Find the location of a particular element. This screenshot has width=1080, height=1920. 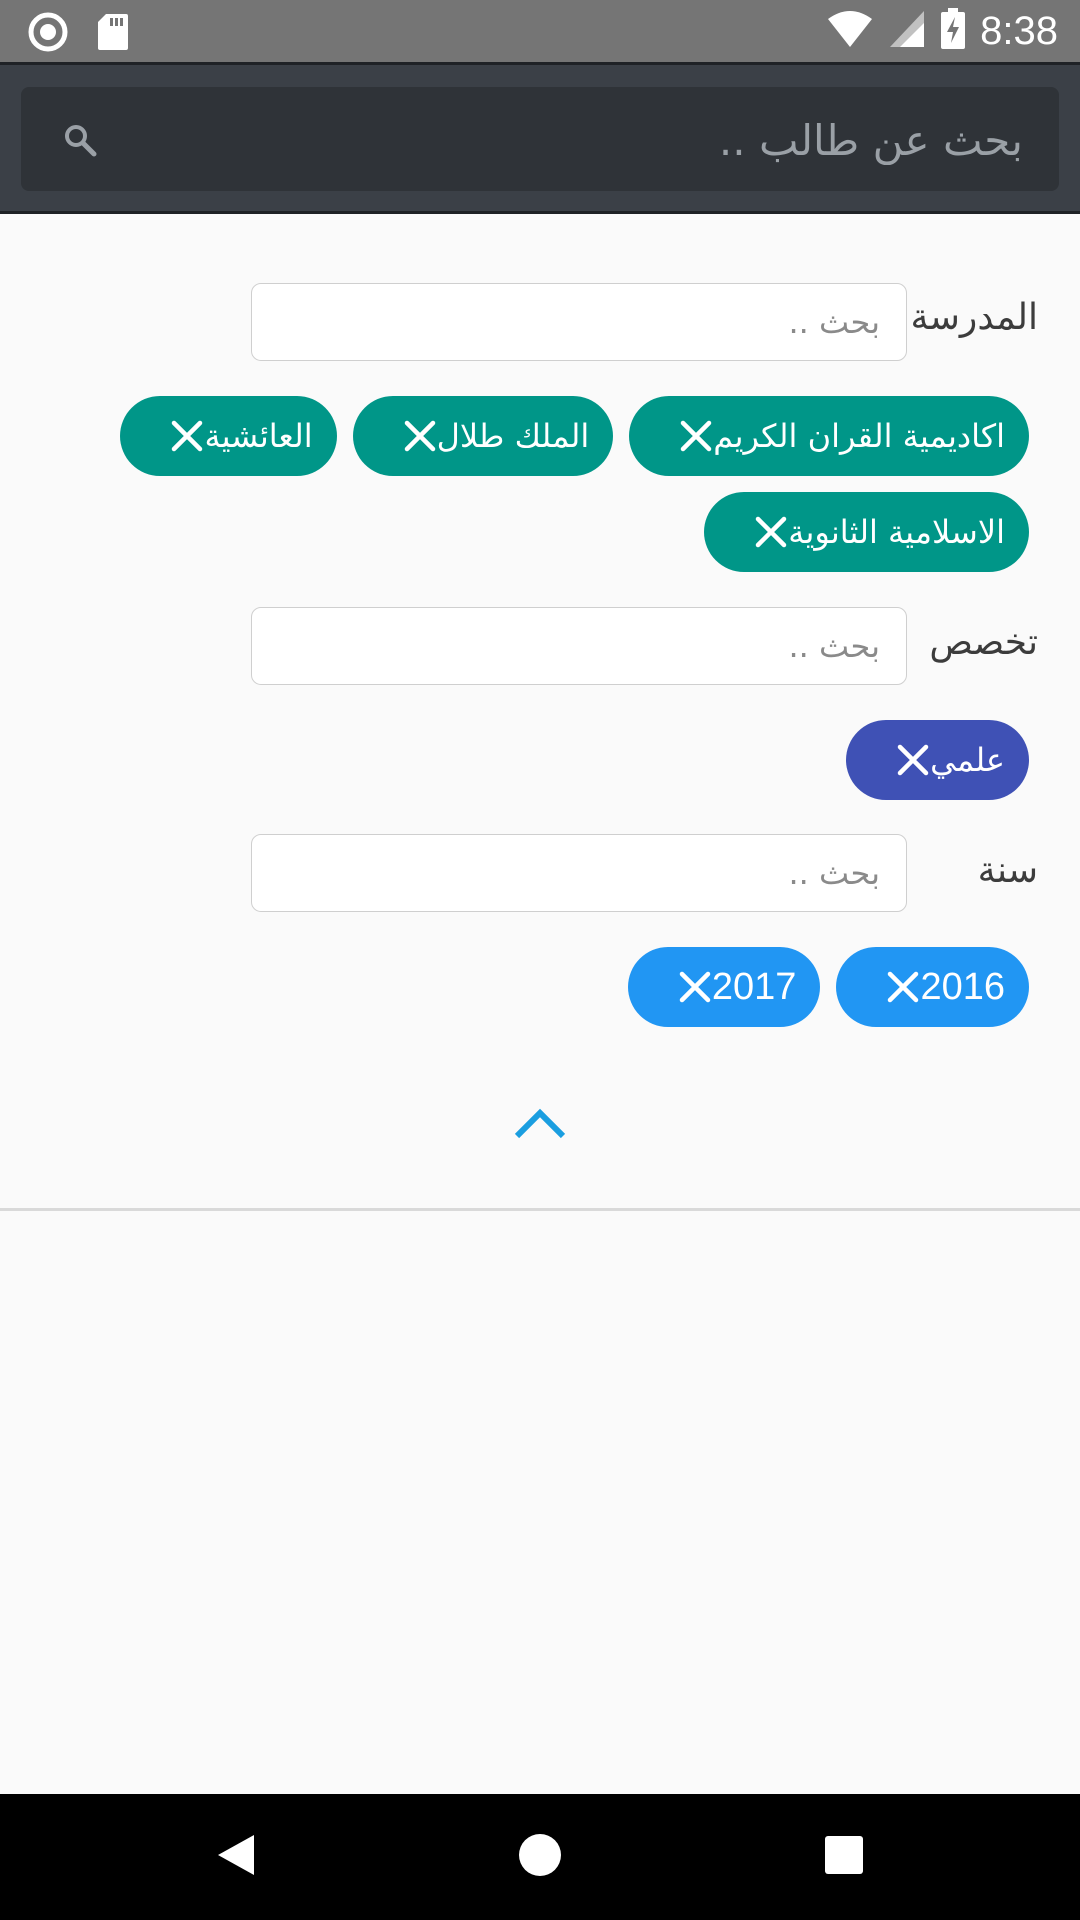

school-label: المدرسة is located at coordinates (974, 317).